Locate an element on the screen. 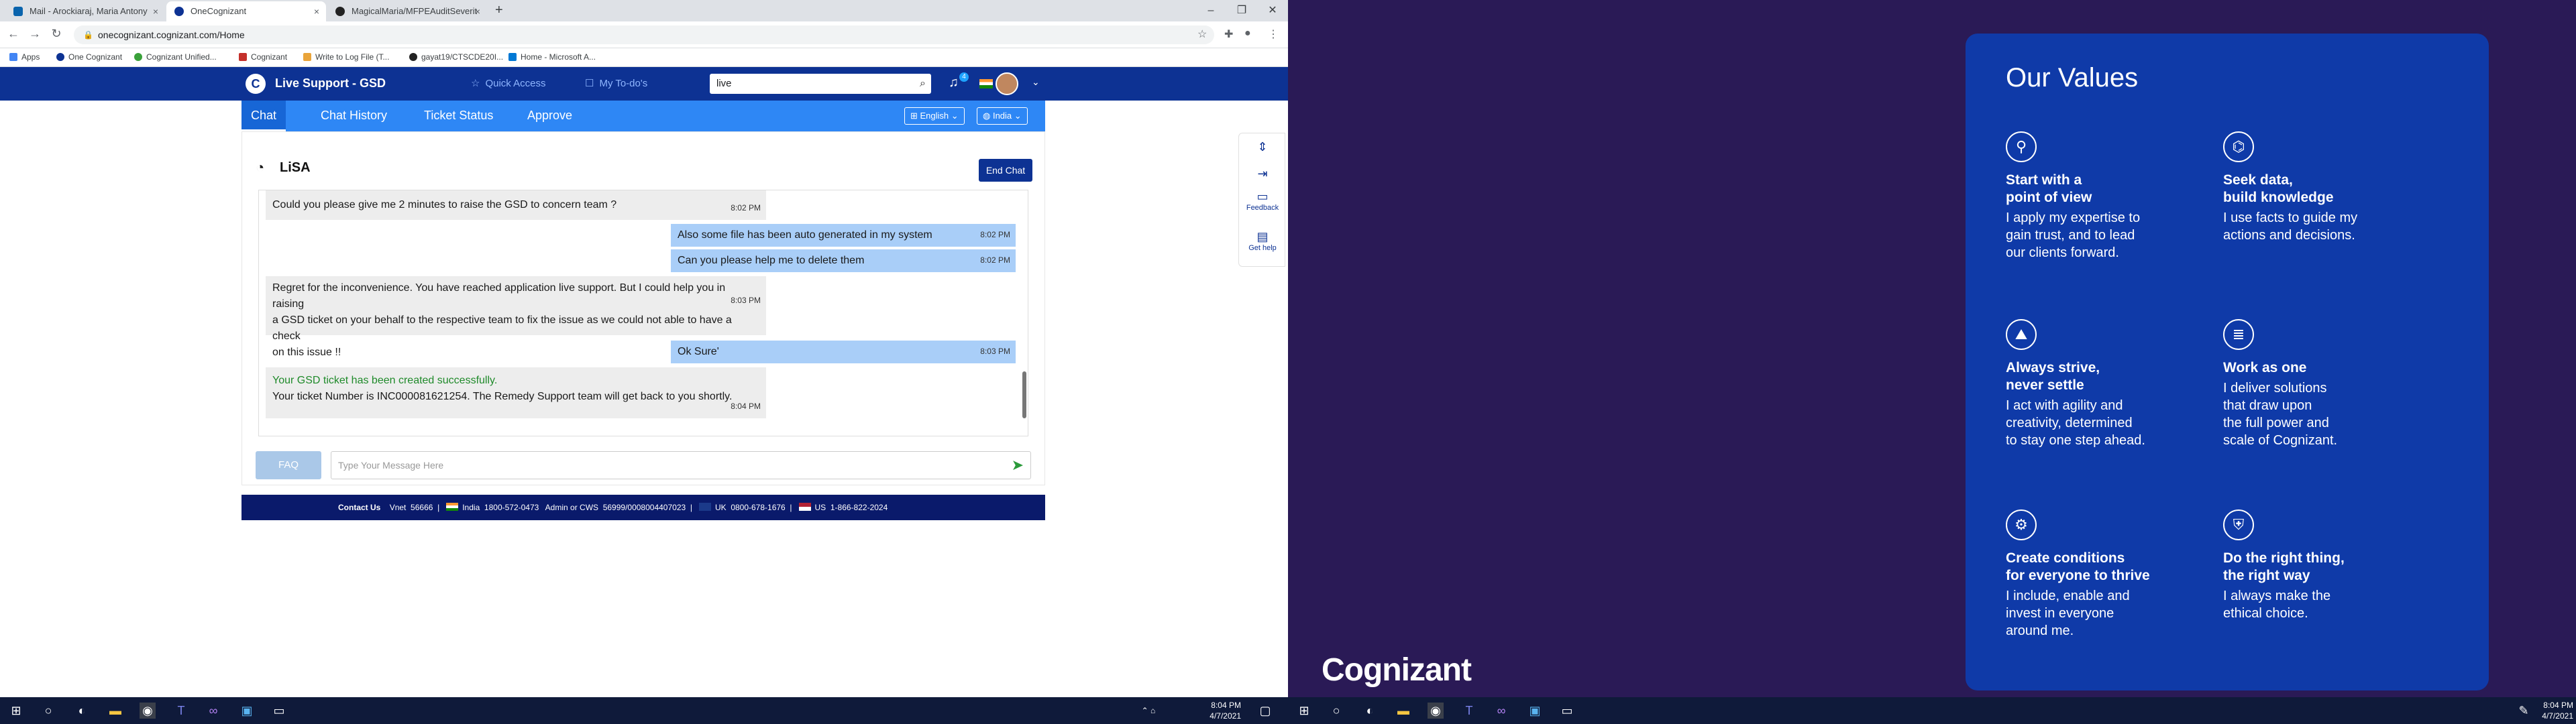 The width and height of the screenshot is (2576, 724). end-chat-button: End Chat is located at coordinates (1005, 170).